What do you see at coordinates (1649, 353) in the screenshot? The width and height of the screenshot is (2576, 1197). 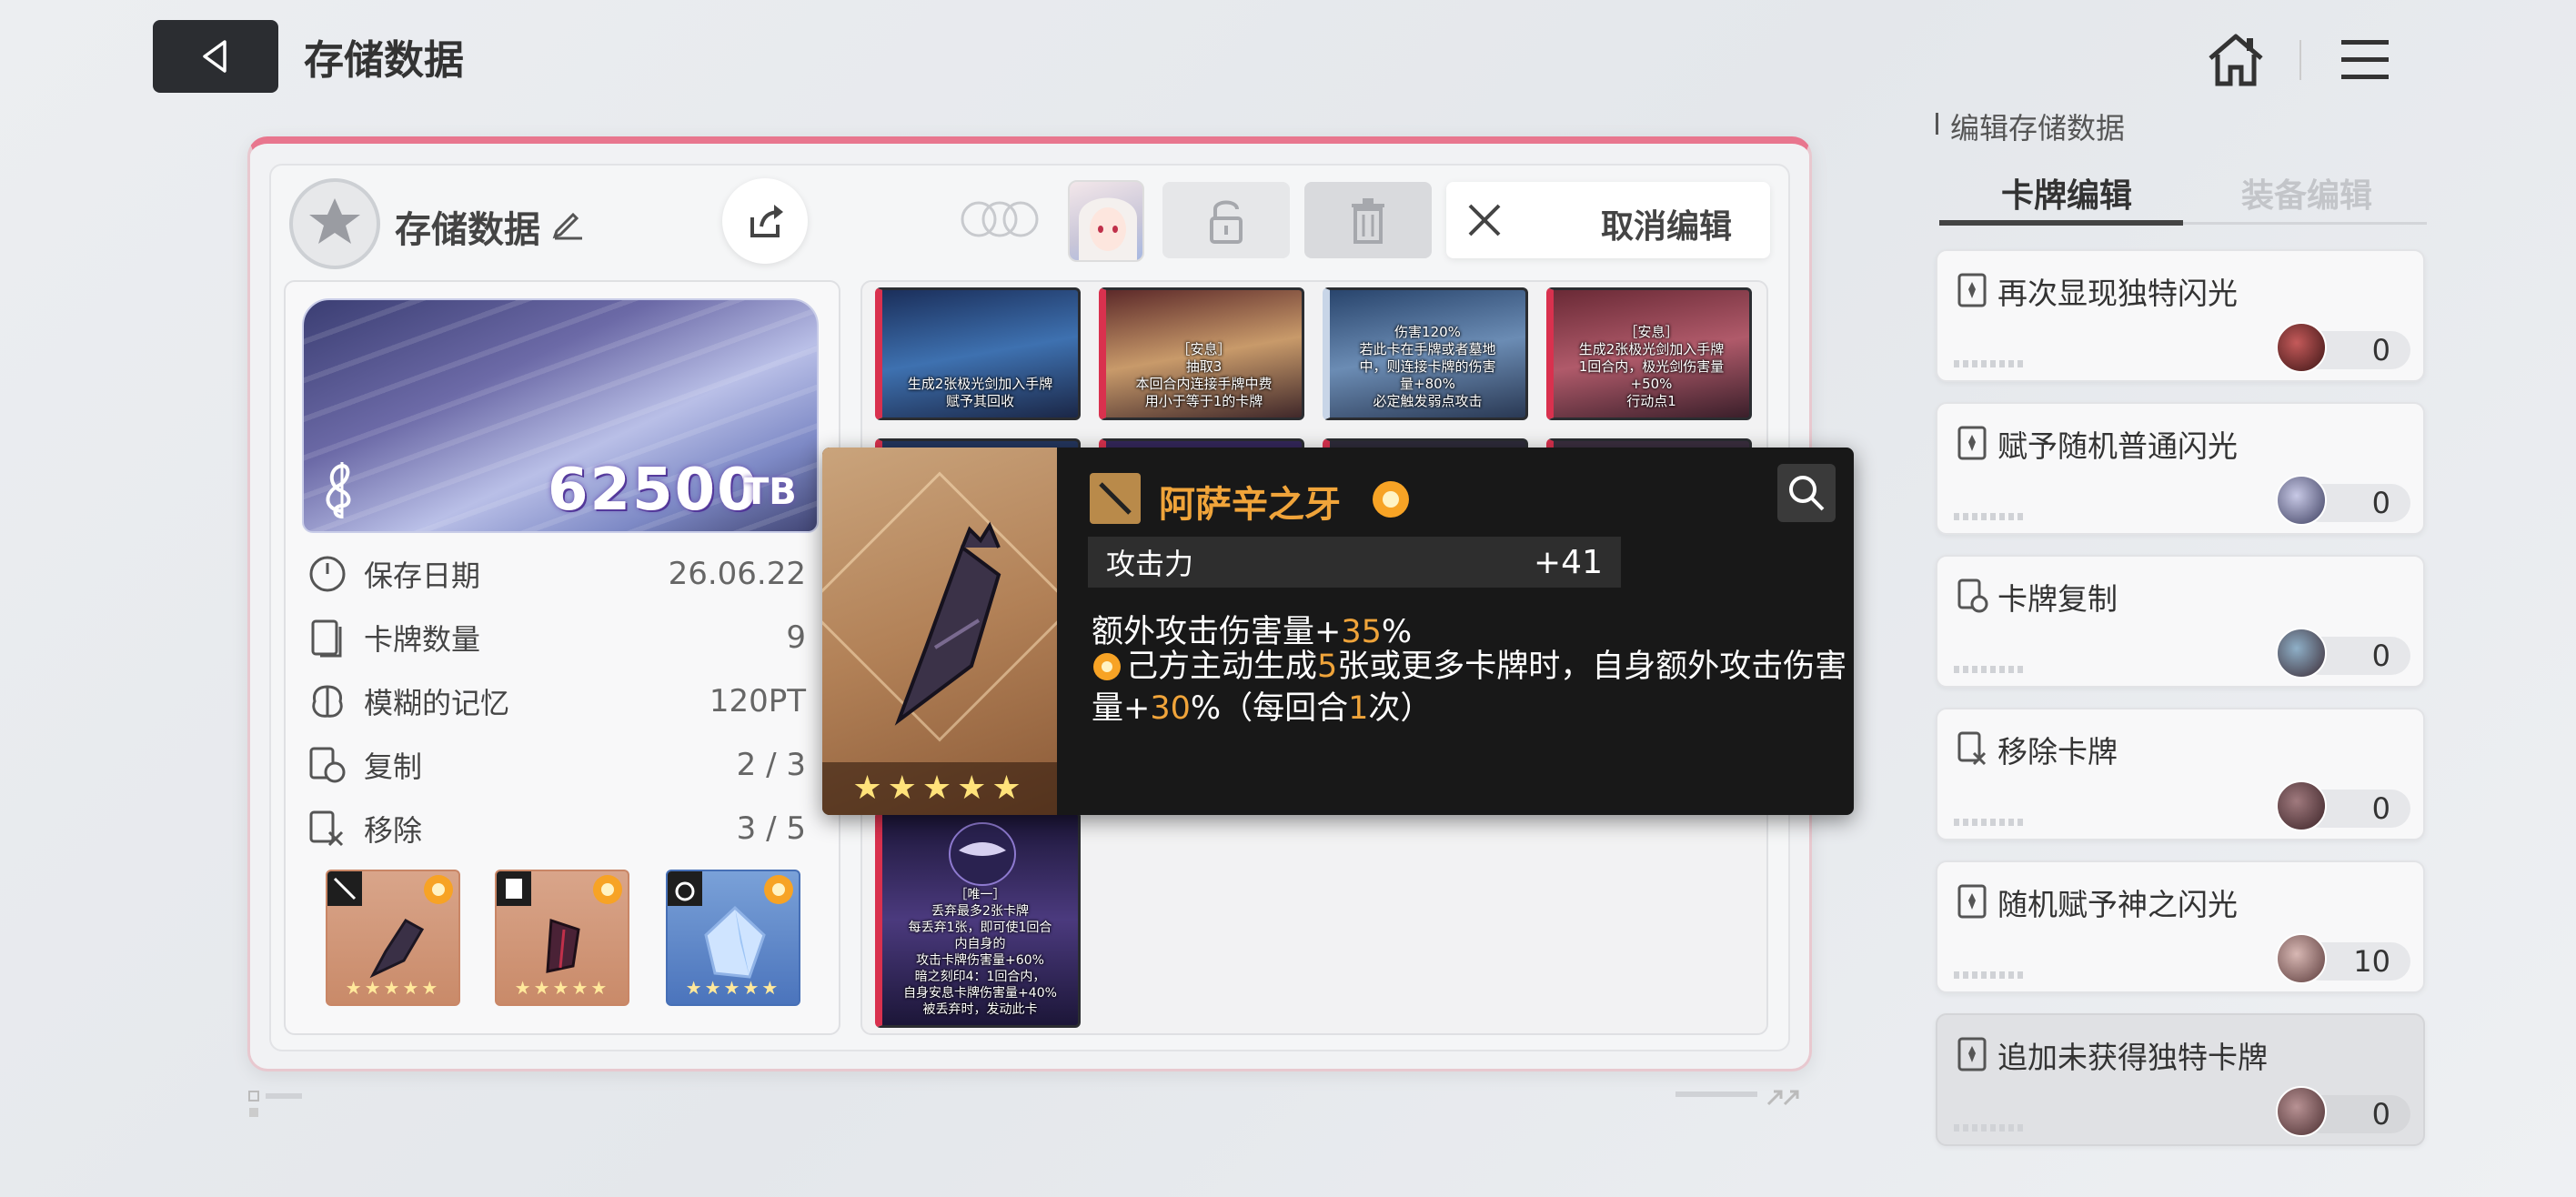 I see `card-aurora-rest: ［安息］ 生成2张极光剑加入手牌 1回合内，极光剑伤害量 +50% 行动点1` at bounding box center [1649, 353].